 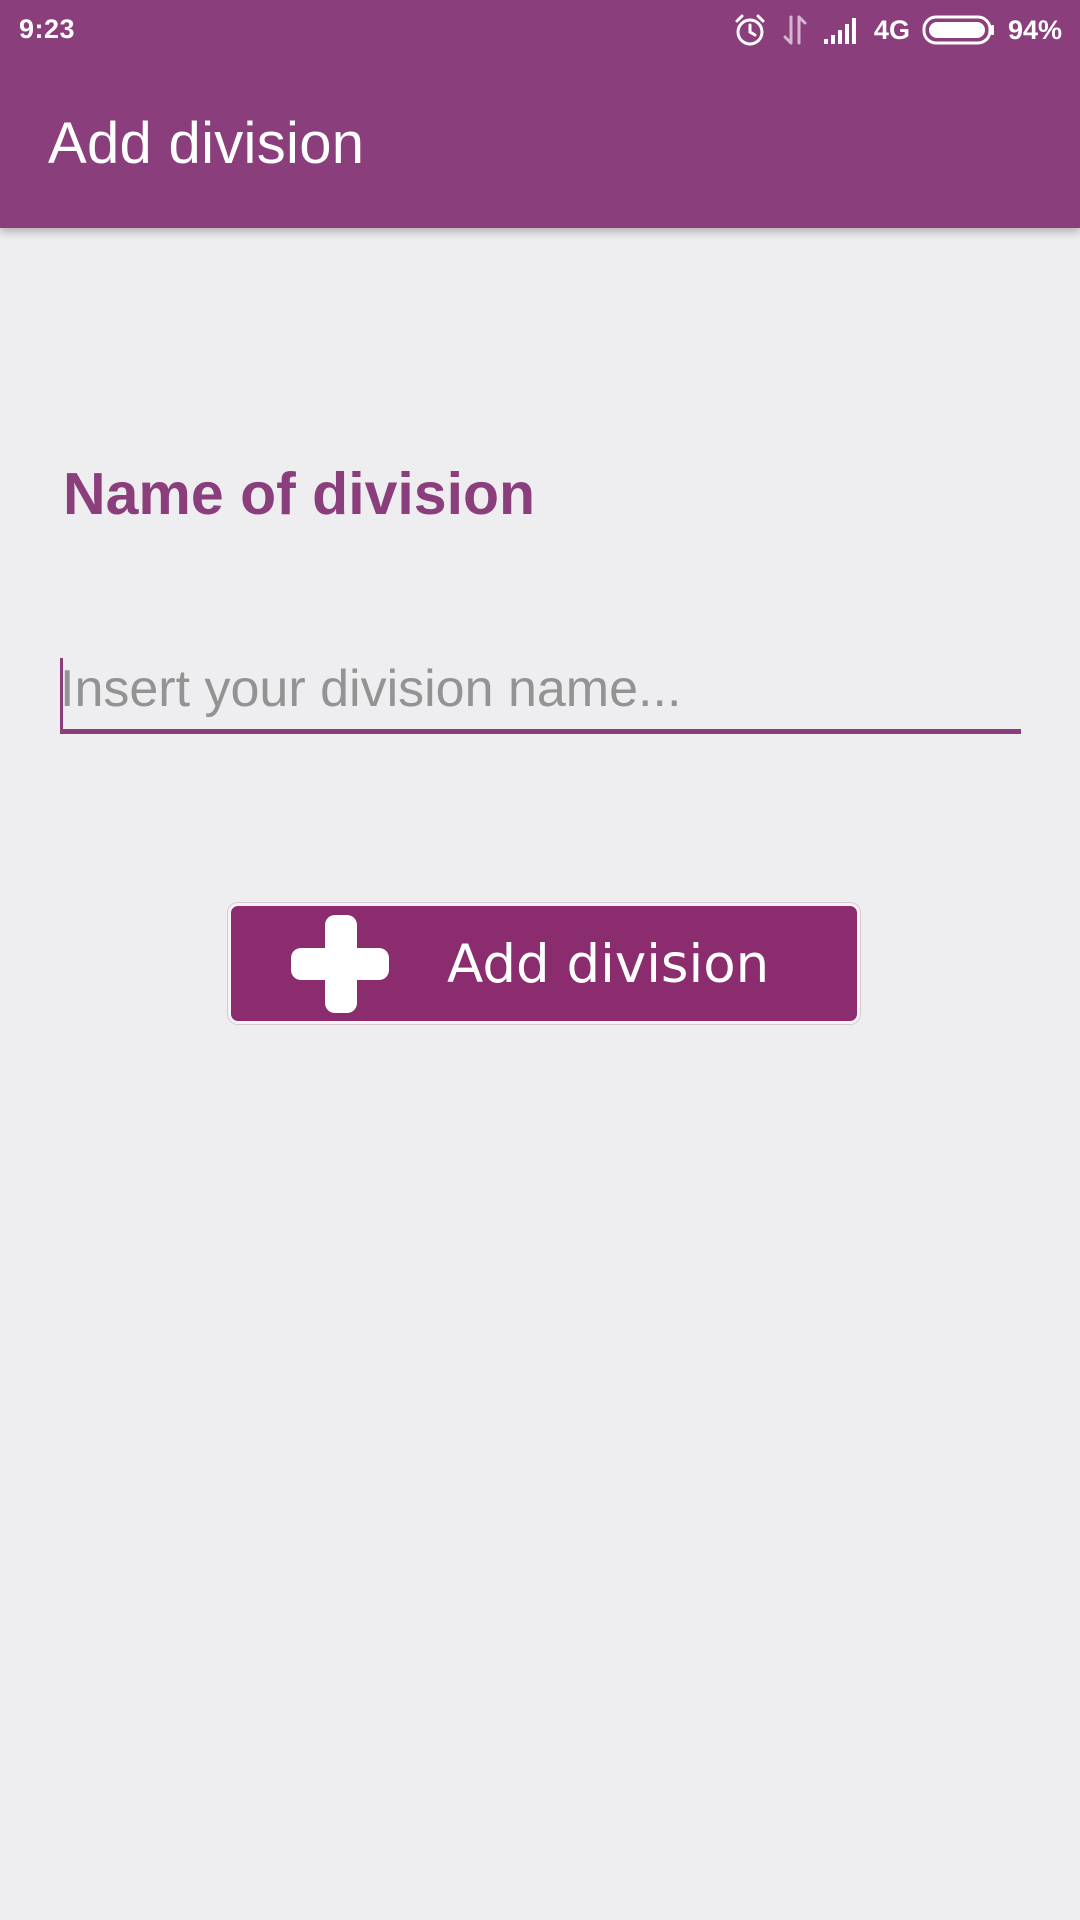 I want to click on division-name-label: Name of division, so click(x=299, y=494).